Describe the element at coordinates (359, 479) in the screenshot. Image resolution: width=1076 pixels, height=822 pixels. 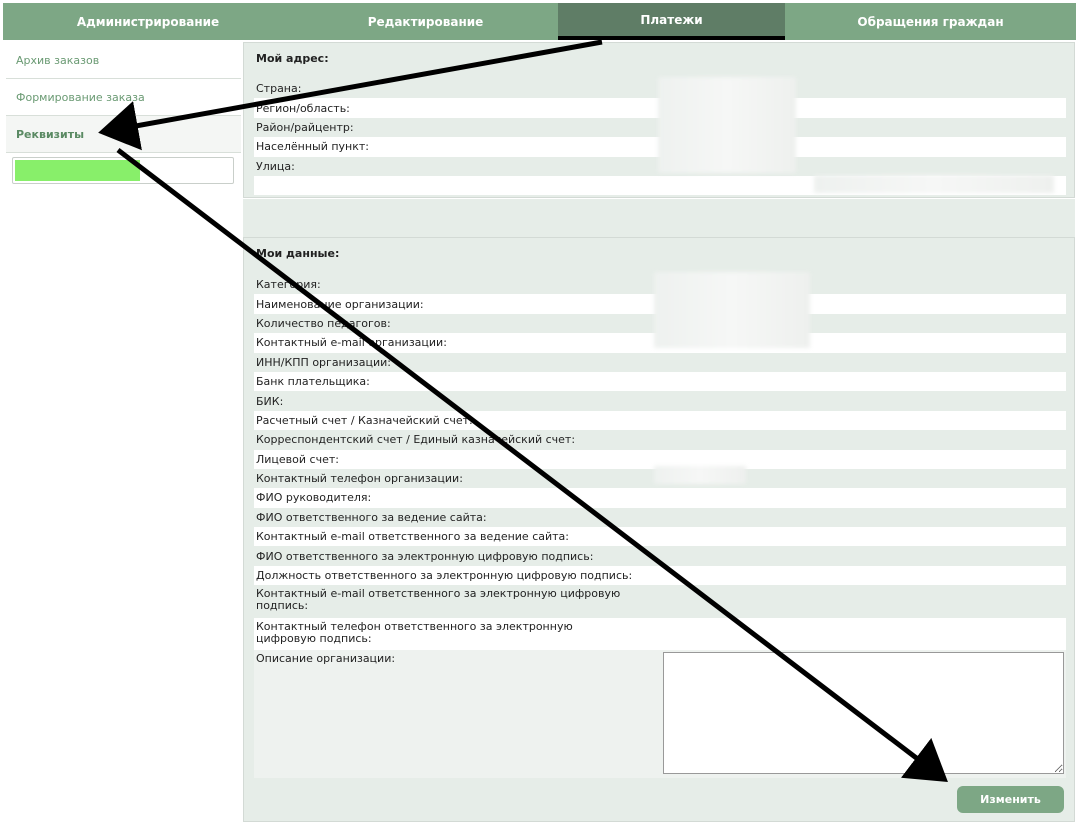
I see `field-label-org-phone: Контактный телефон организации:` at that location.